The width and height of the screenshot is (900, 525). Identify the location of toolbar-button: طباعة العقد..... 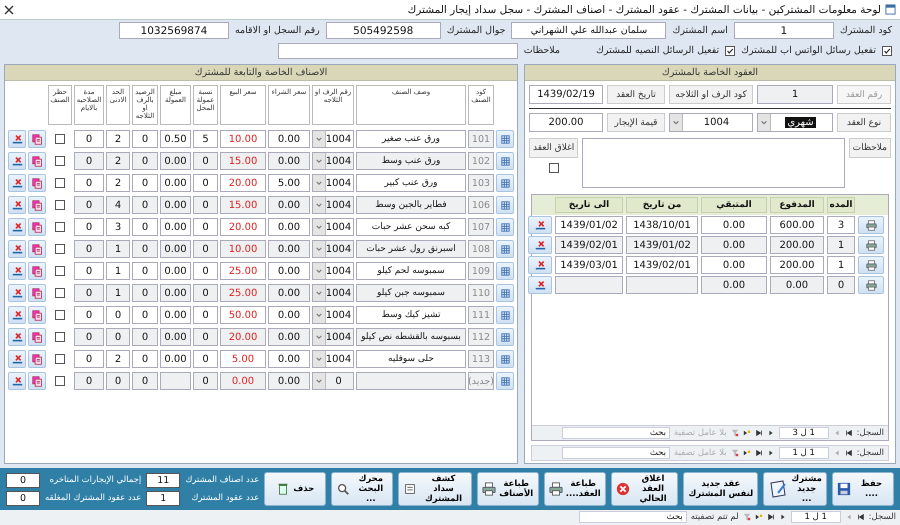
(575, 489).